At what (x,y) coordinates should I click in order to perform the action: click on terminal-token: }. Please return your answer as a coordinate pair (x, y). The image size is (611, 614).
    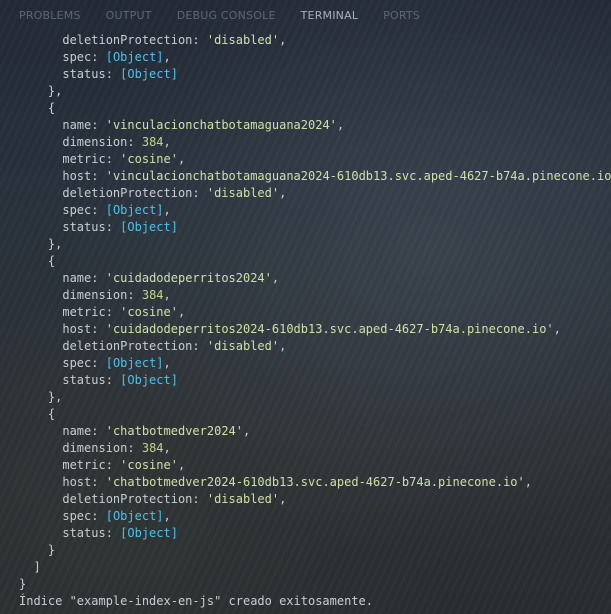
    Looking at the image, I should click on (51, 550).